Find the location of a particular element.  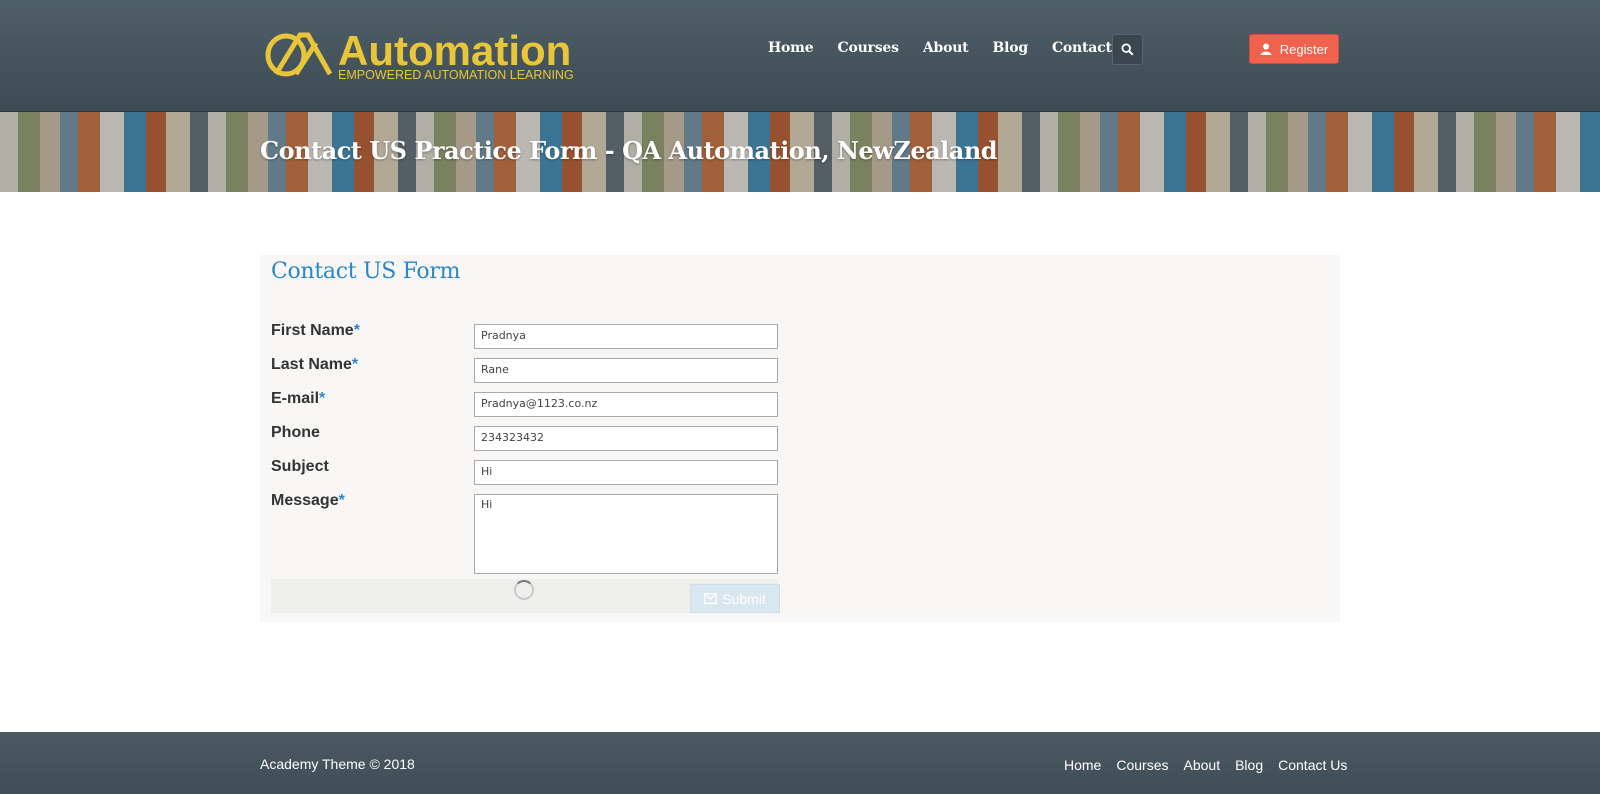

subject-label: Subject is located at coordinates (300, 466).